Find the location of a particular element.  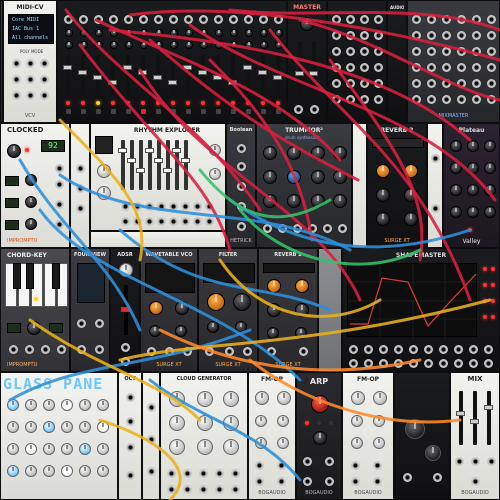

master-fader is located at coordinates (313, 70).